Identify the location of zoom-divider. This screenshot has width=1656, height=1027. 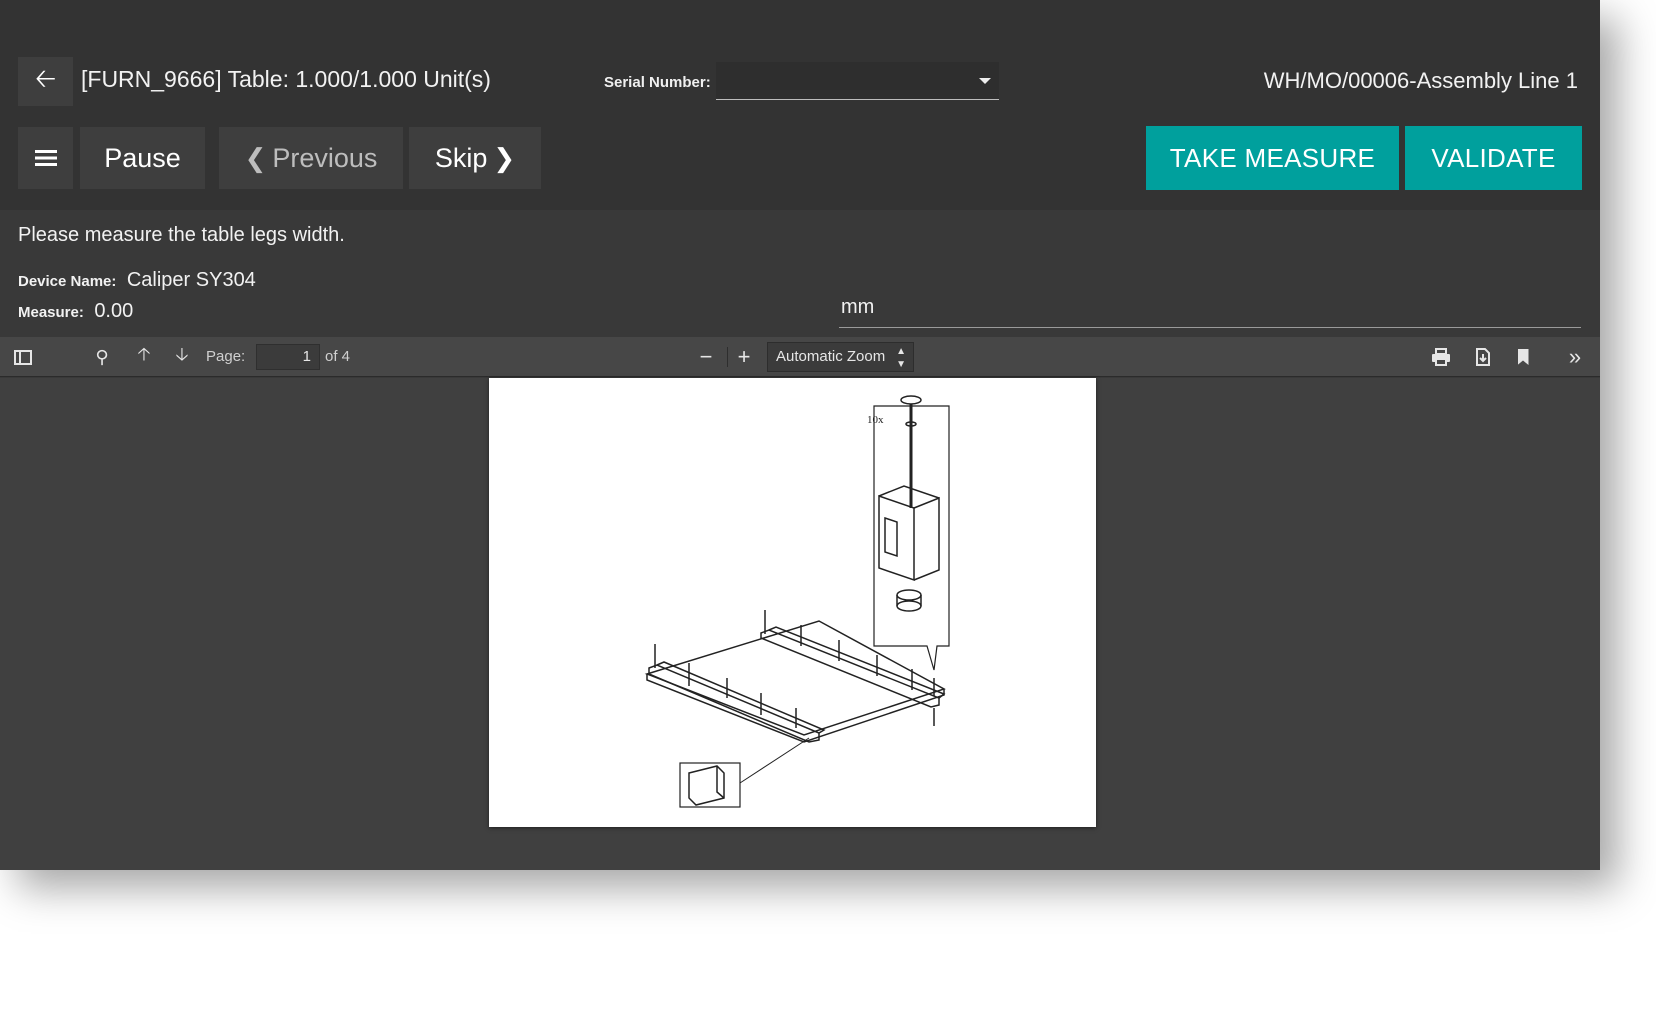
(727, 357).